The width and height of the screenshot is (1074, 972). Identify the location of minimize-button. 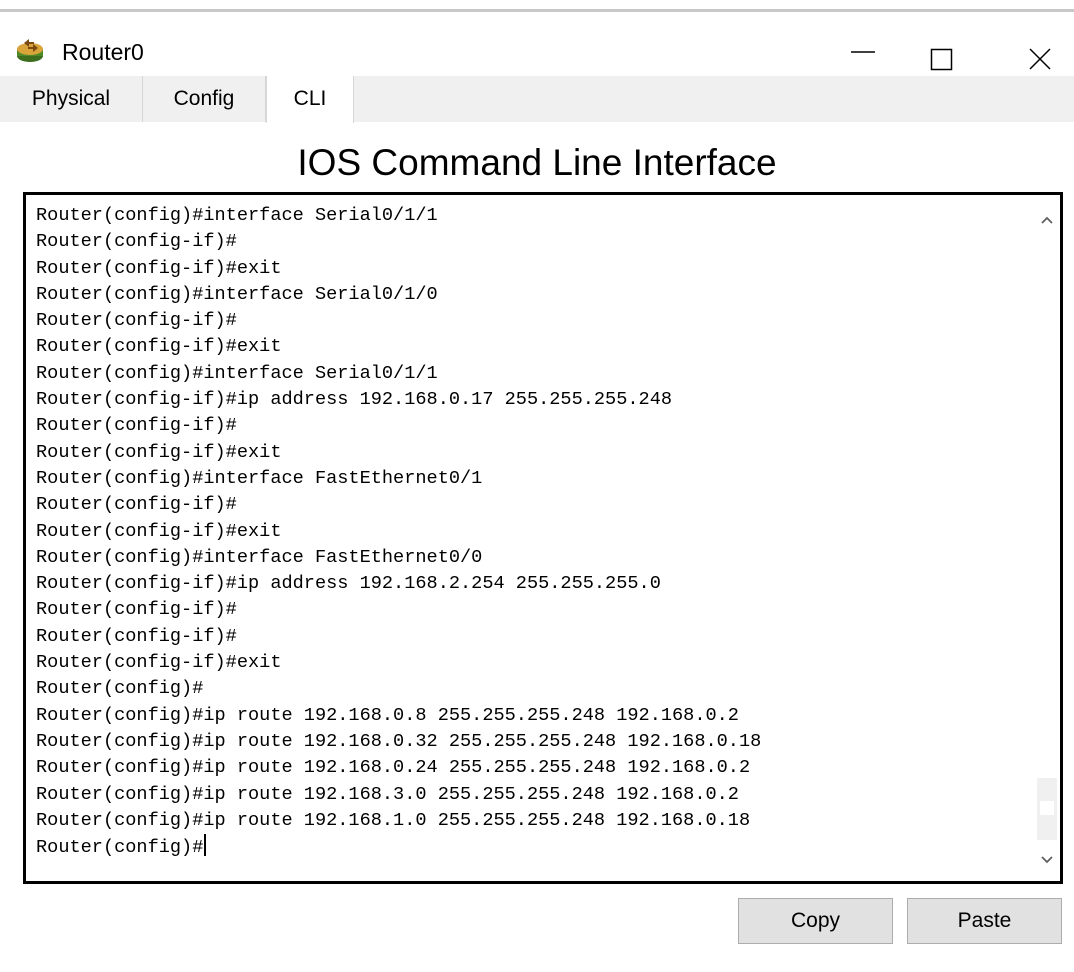
(863, 51).